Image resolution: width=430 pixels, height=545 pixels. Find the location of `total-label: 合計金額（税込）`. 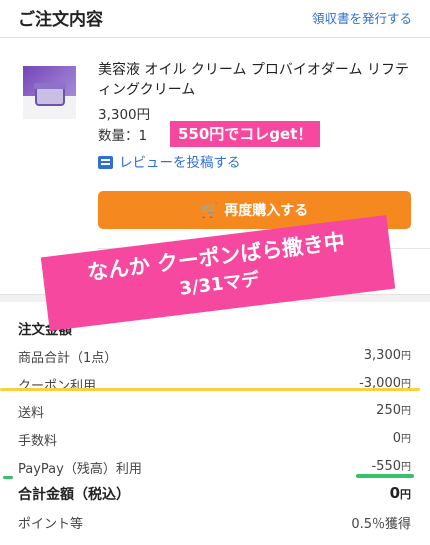

total-label: 合計金額（税込） is located at coordinates (74, 495).